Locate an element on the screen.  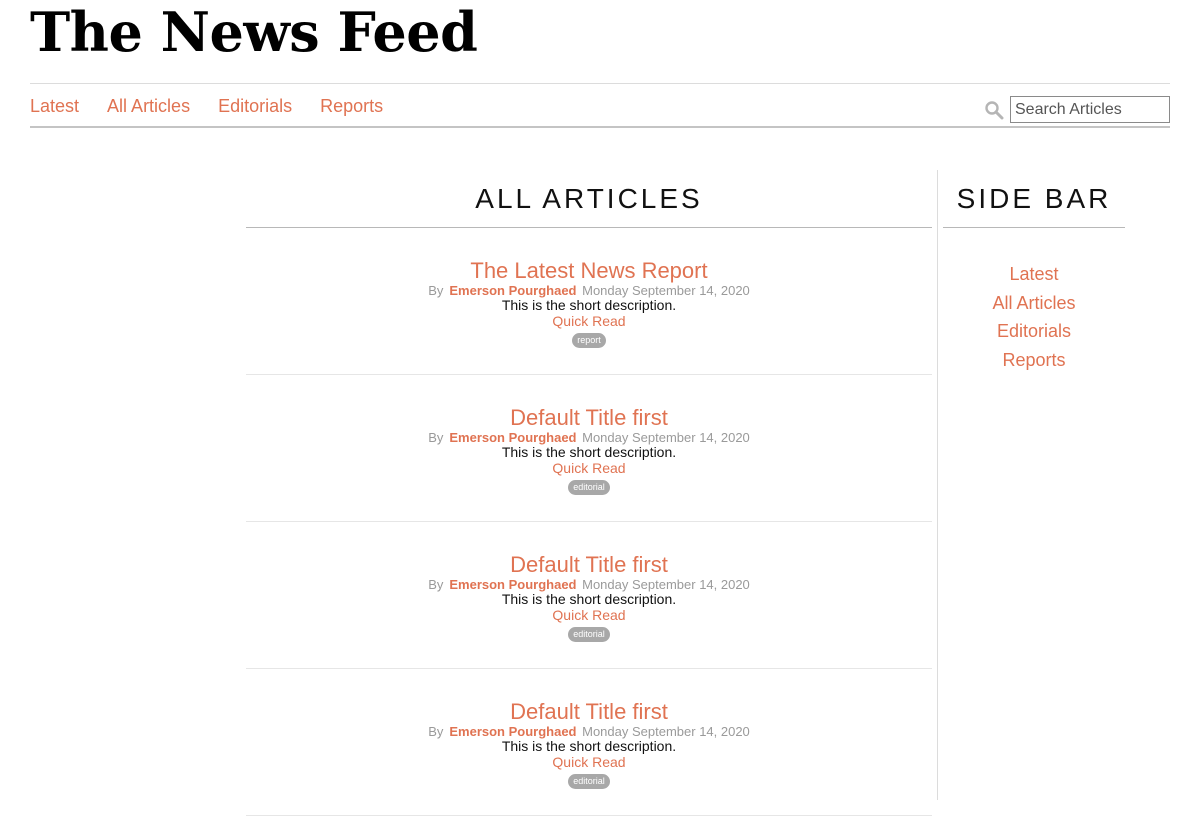
sidebar-links: Latest All Articles Editorials Reports is located at coordinates (1034, 317).